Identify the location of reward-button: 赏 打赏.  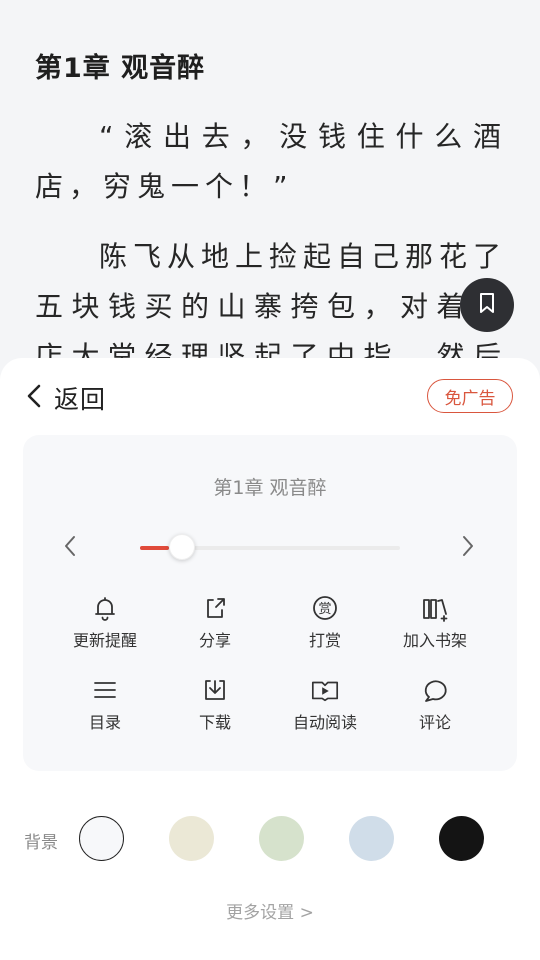
(325, 624).